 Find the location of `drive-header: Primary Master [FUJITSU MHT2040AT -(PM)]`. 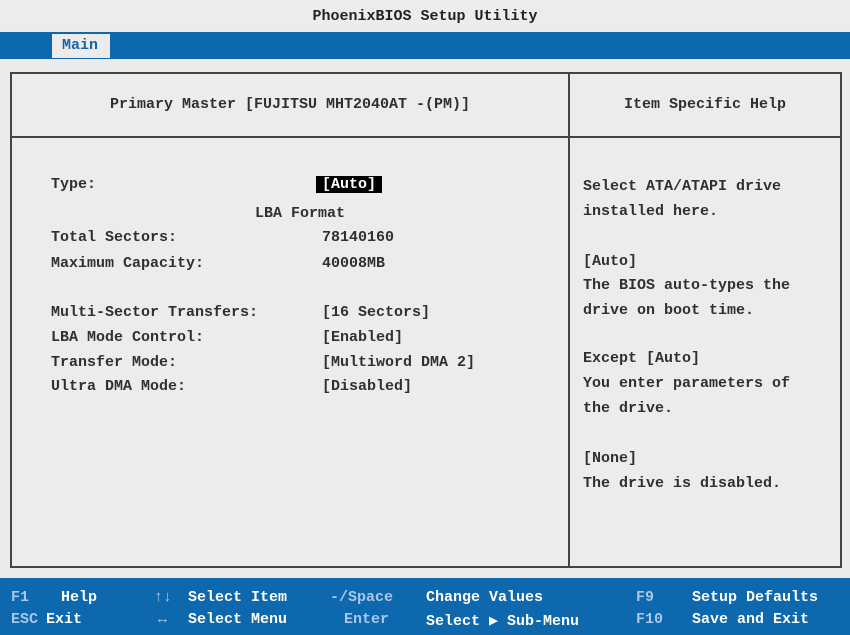

drive-header: Primary Master [FUJITSU MHT2040AT -(PM)] is located at coordinates (290, 104).